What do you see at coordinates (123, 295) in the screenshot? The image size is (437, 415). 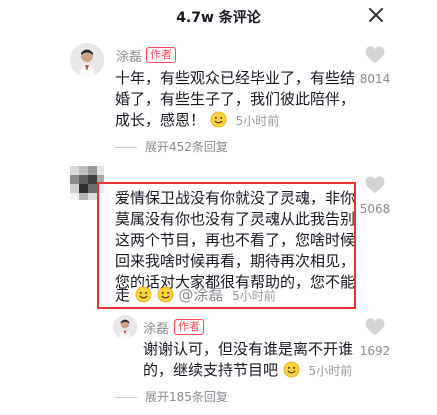 I see `comment-text: 走` at bounding box center [123, 295].